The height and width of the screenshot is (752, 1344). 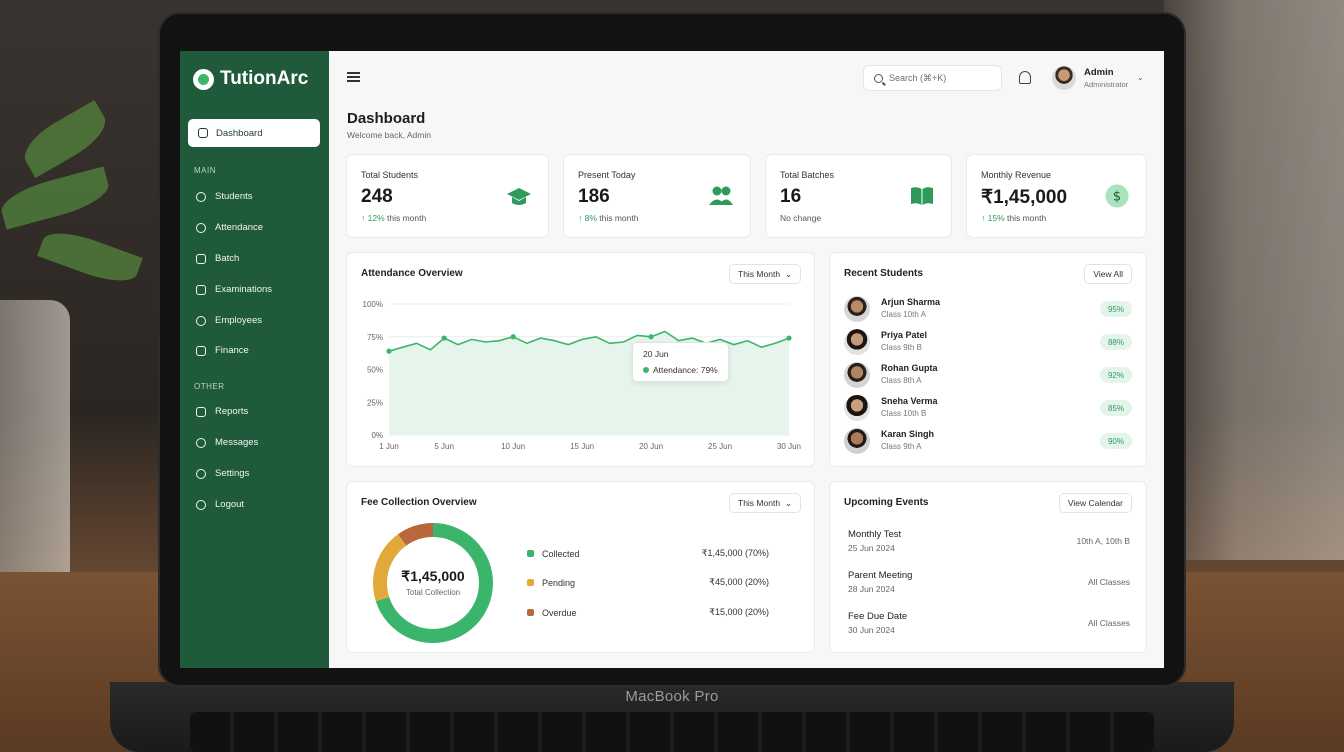 I want to click on user-role: Administrator, so click(x=1106, y=84).